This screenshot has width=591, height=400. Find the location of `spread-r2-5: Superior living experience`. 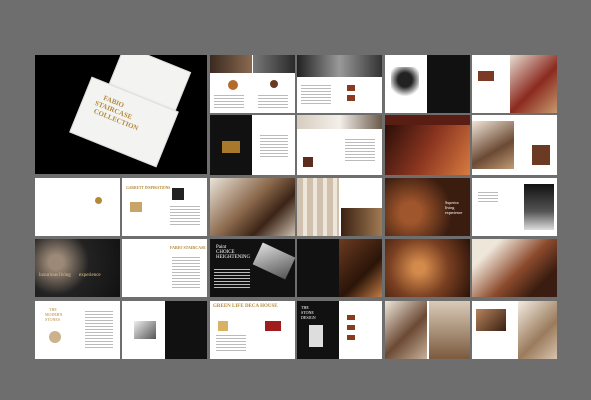

spread-r2-5: Superior living experience is located at coordinates (427, 207).